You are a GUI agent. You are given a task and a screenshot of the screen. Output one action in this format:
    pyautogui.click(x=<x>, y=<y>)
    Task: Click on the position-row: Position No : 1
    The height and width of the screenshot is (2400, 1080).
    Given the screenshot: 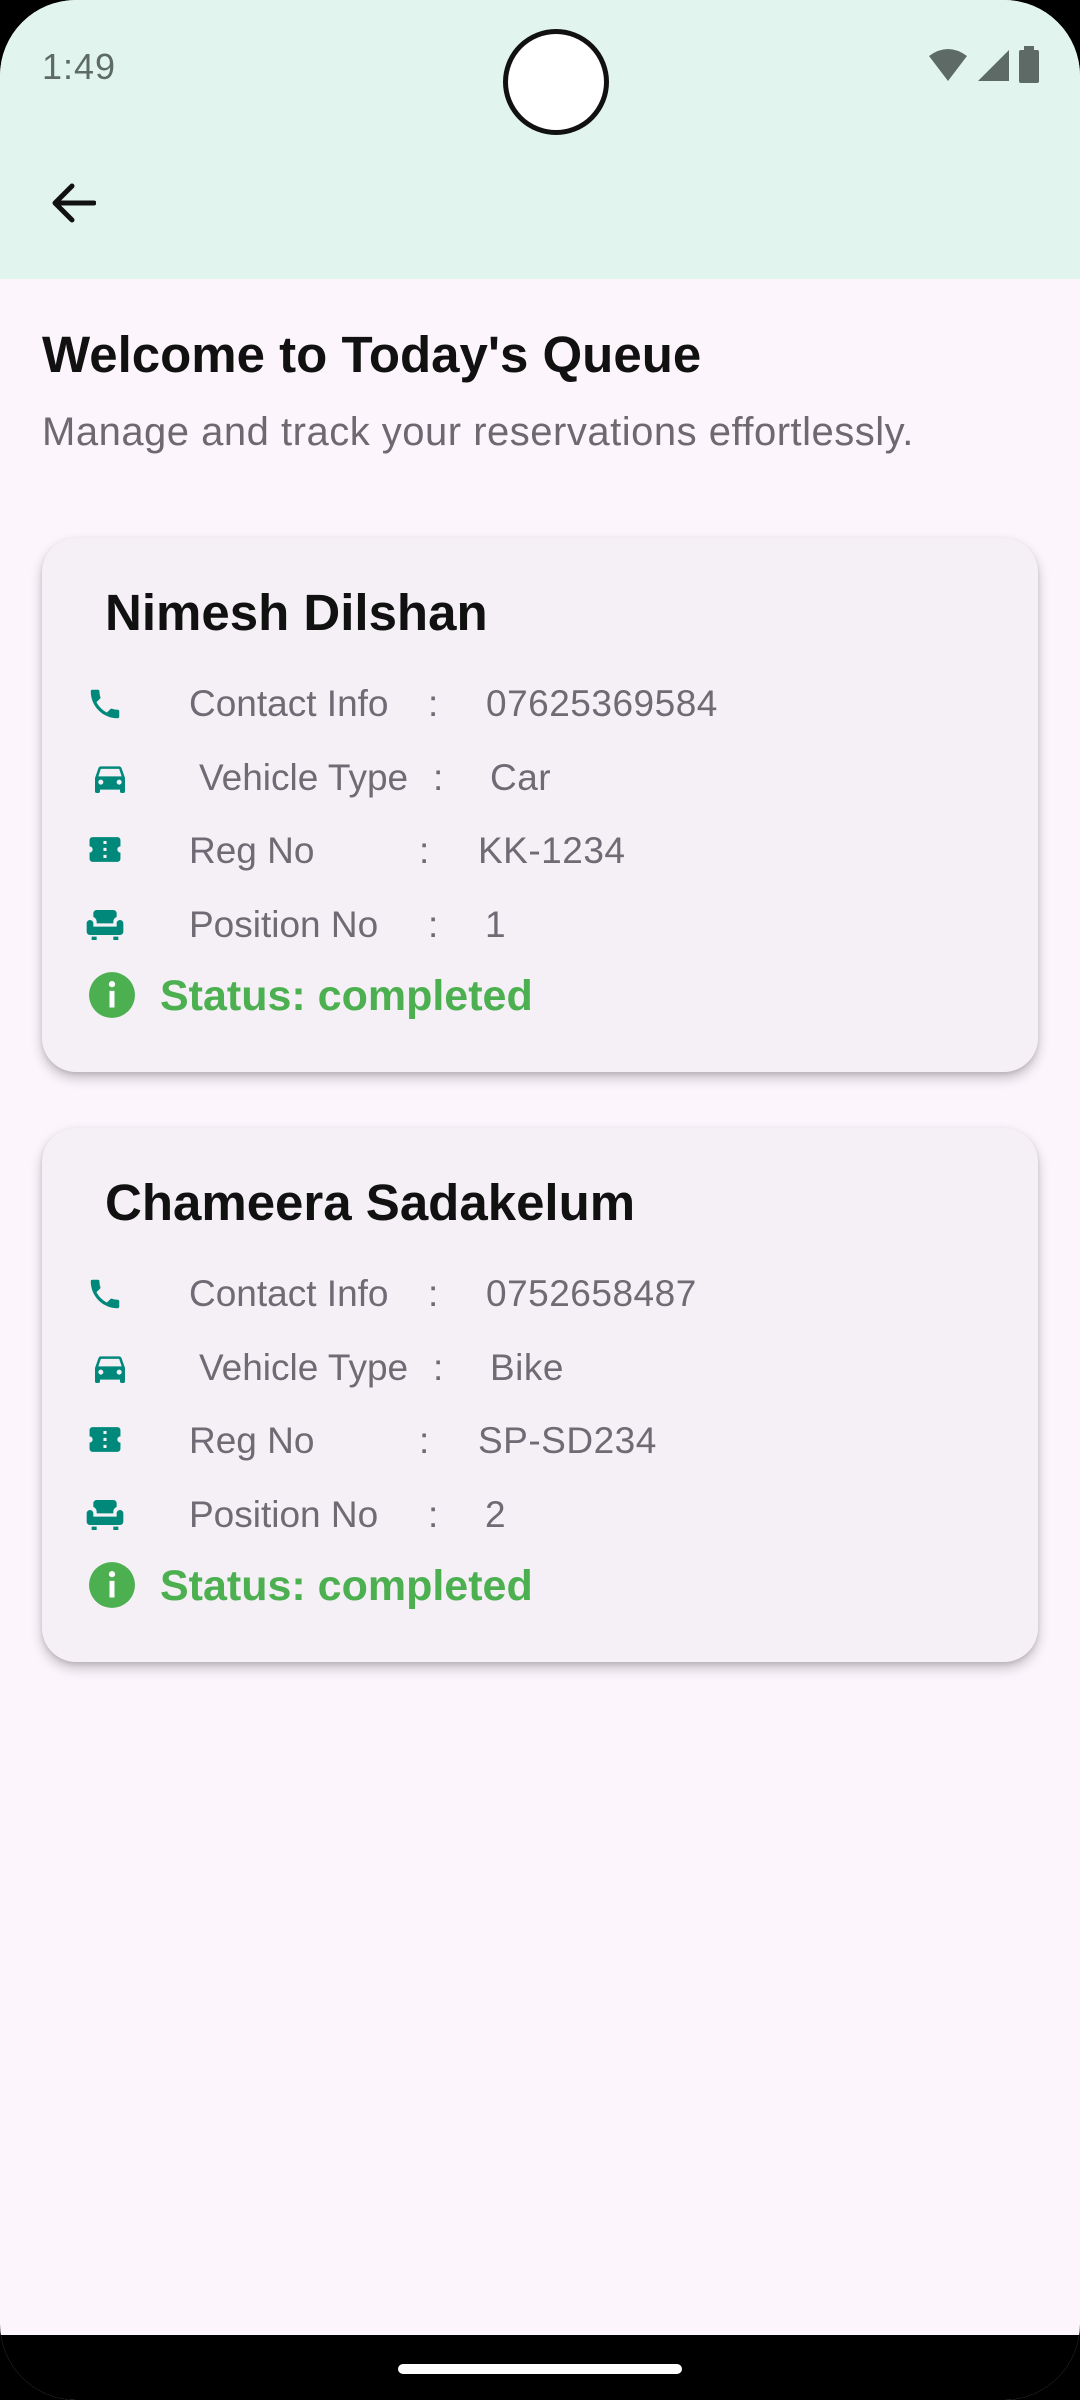 What is the action you would take?
    pyautogui.click(x=295, y=925)
    